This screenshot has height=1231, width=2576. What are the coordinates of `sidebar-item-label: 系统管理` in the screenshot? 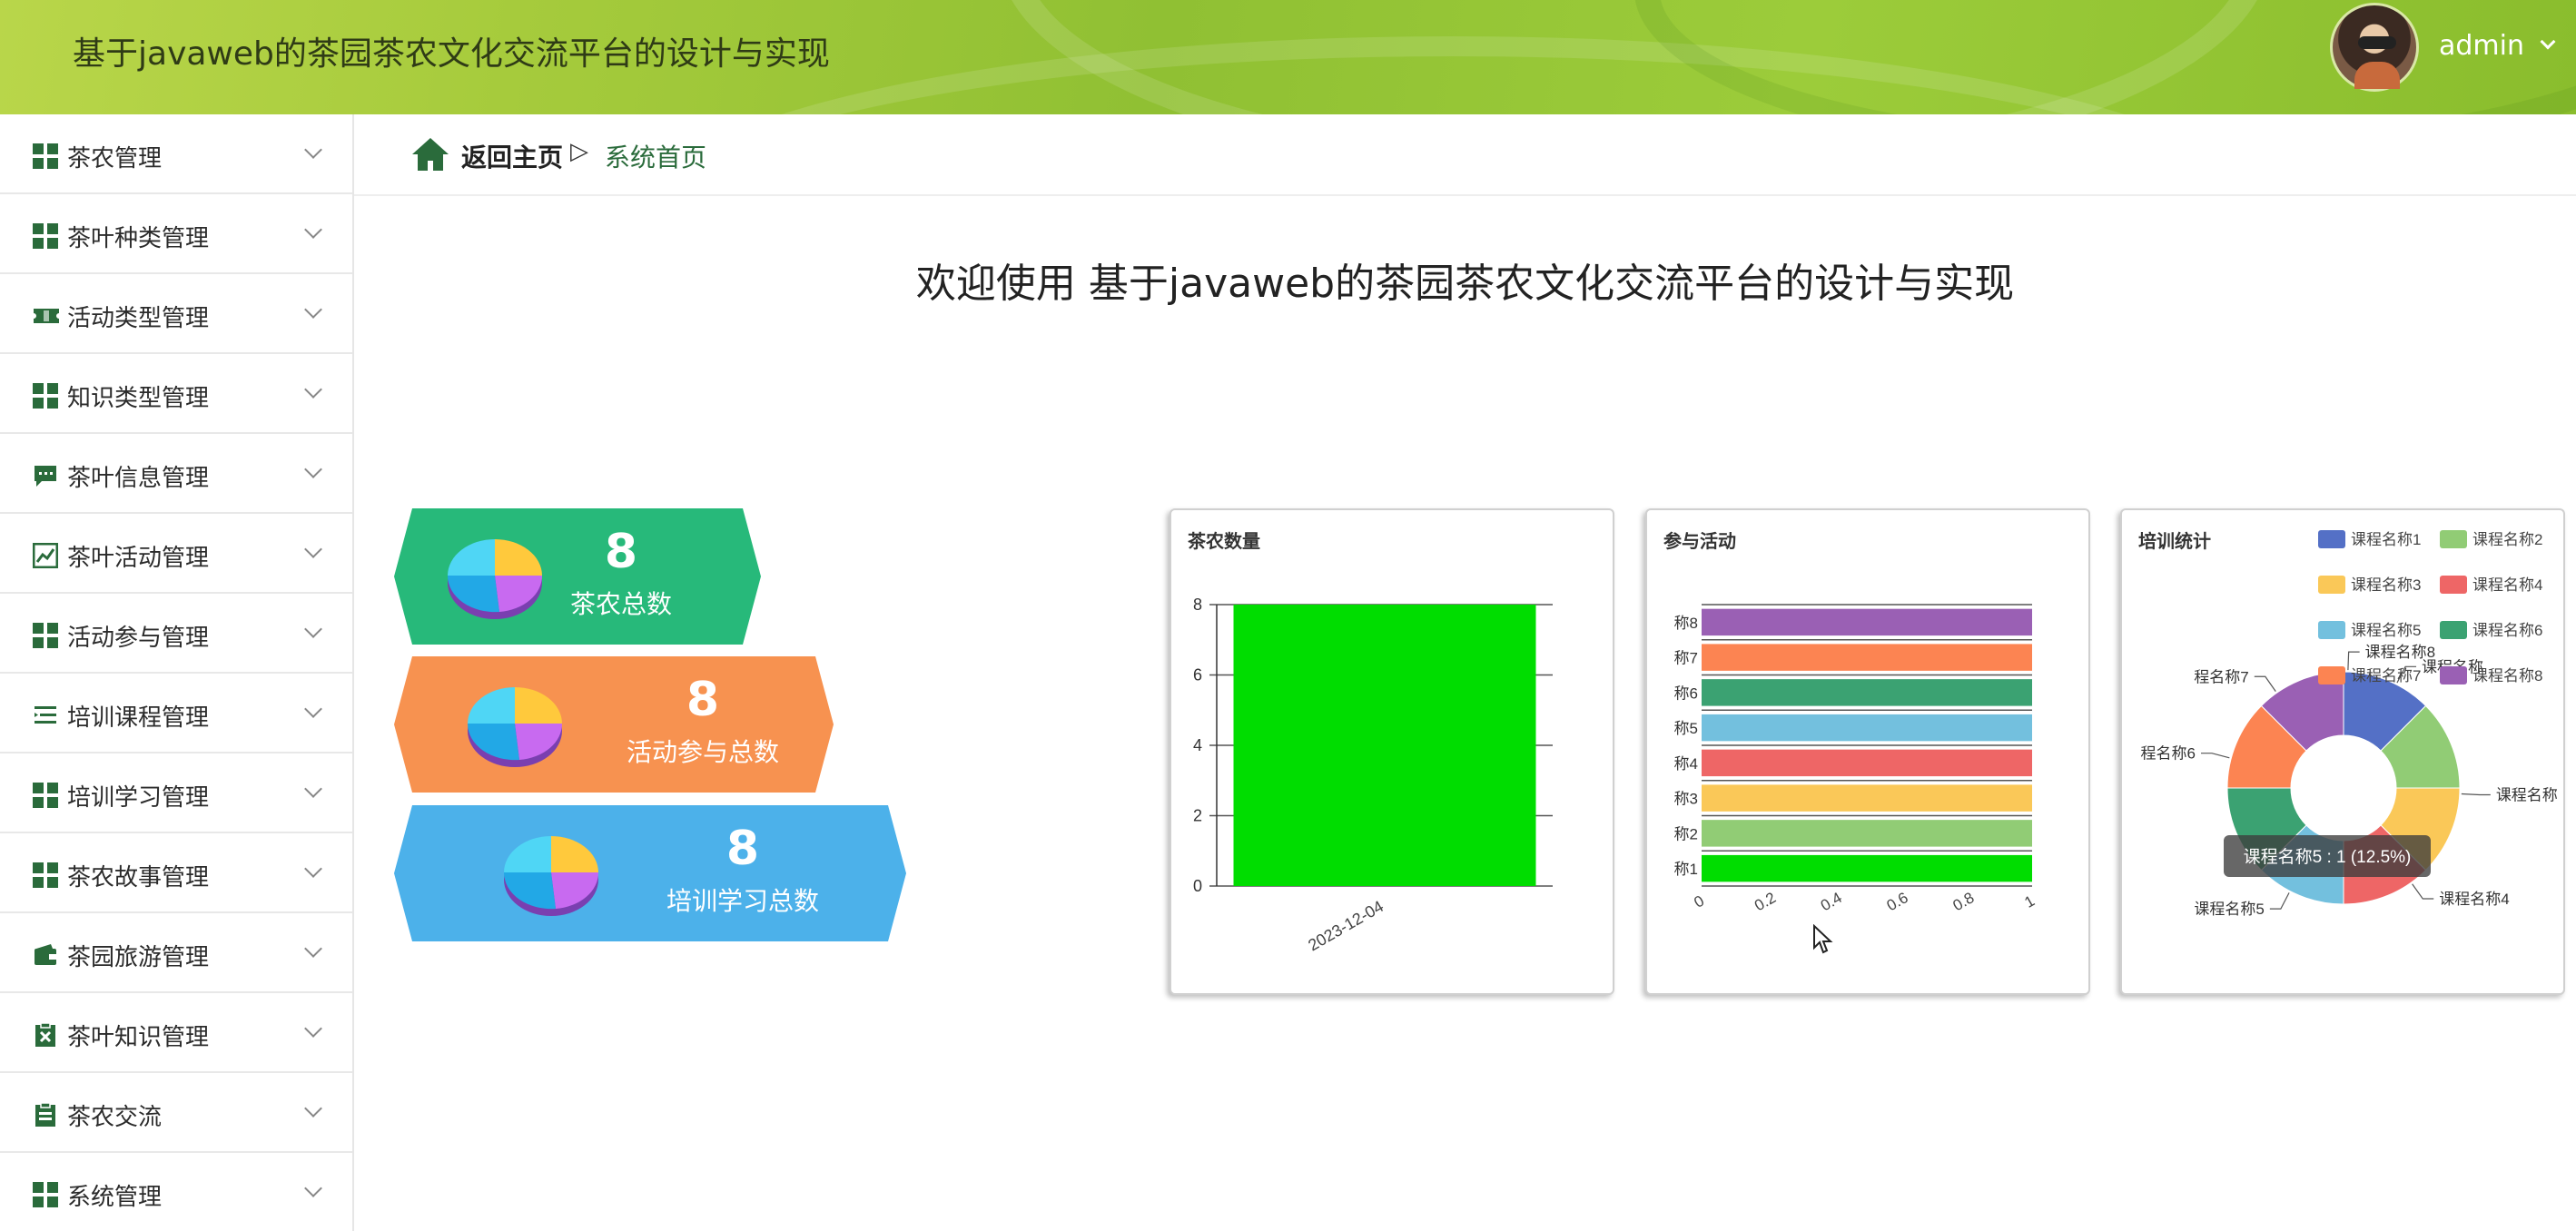 It's located at (115, 1197).